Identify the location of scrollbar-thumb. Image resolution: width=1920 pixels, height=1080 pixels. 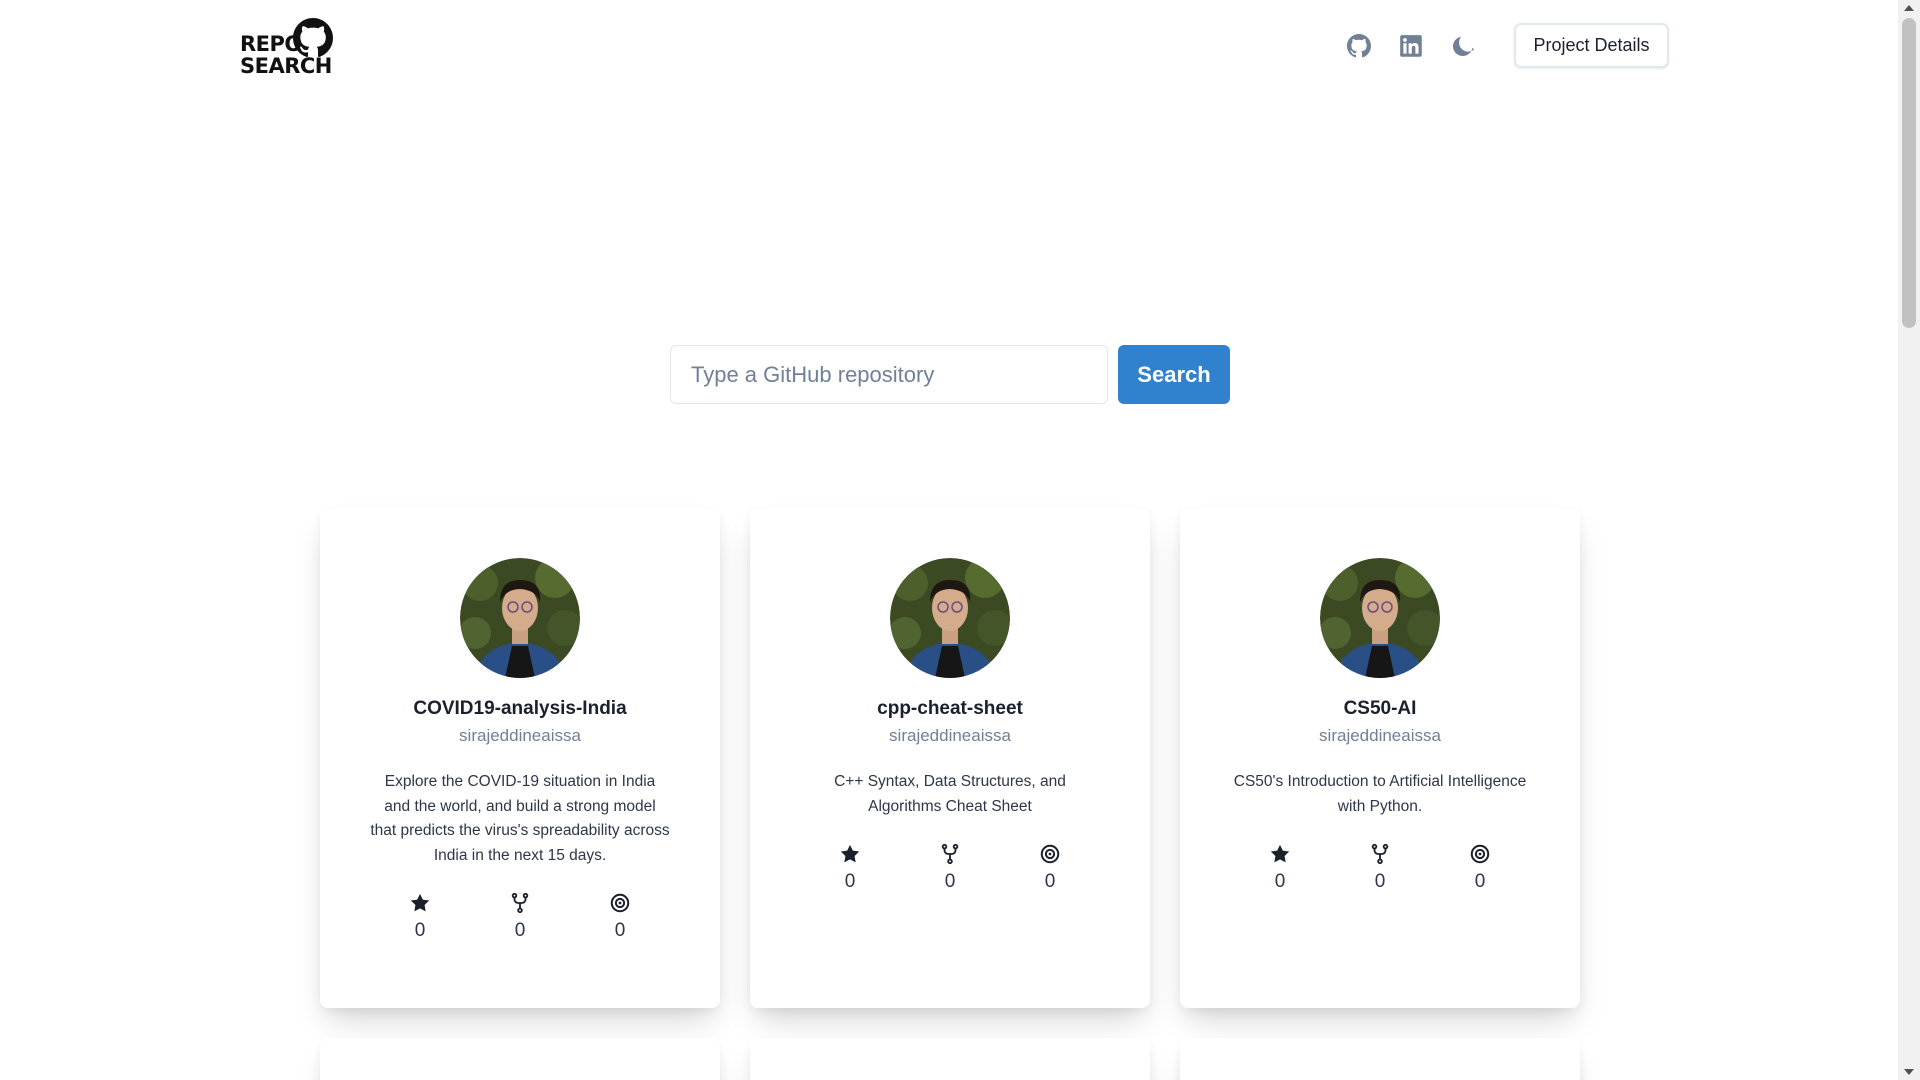
(1909, 173).